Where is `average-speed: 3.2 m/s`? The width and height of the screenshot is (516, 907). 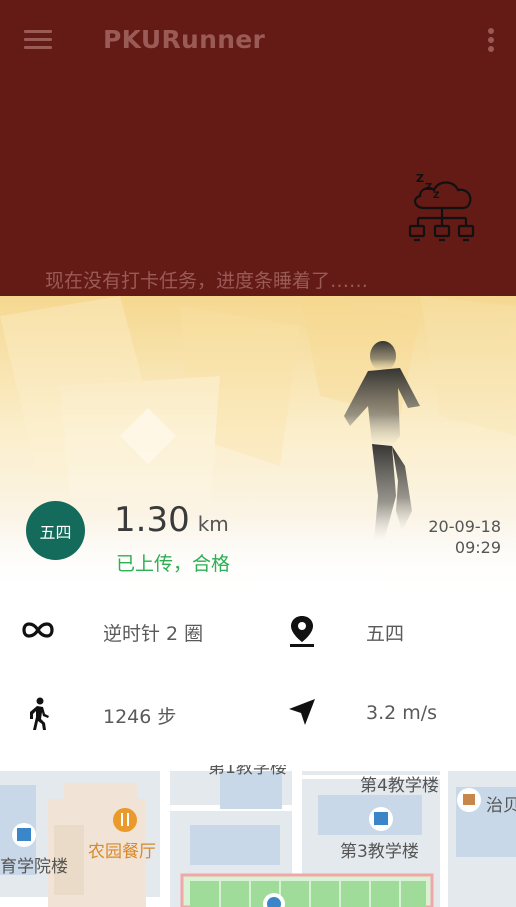
average-speed: 3.2 m/s is located at coordinates (402, 713).